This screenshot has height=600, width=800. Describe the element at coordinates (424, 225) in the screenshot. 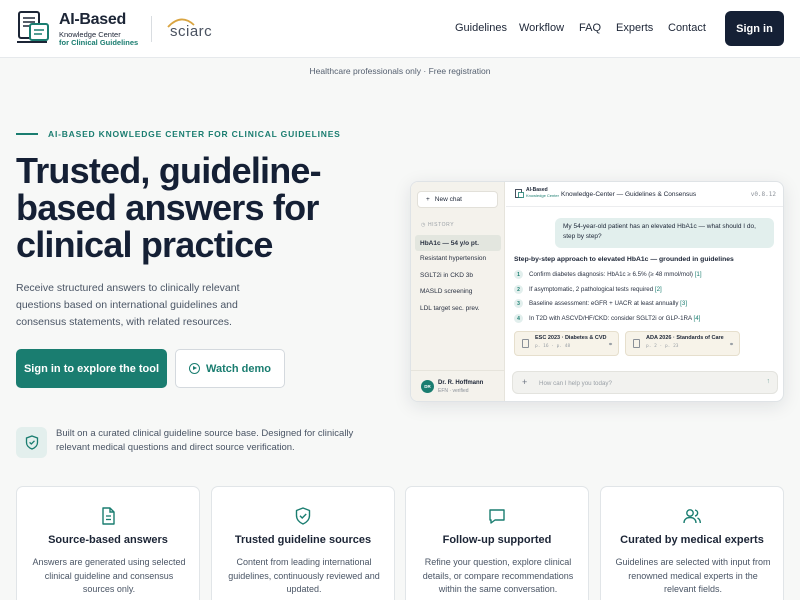

I see `clock-icon: ◷` at that location.